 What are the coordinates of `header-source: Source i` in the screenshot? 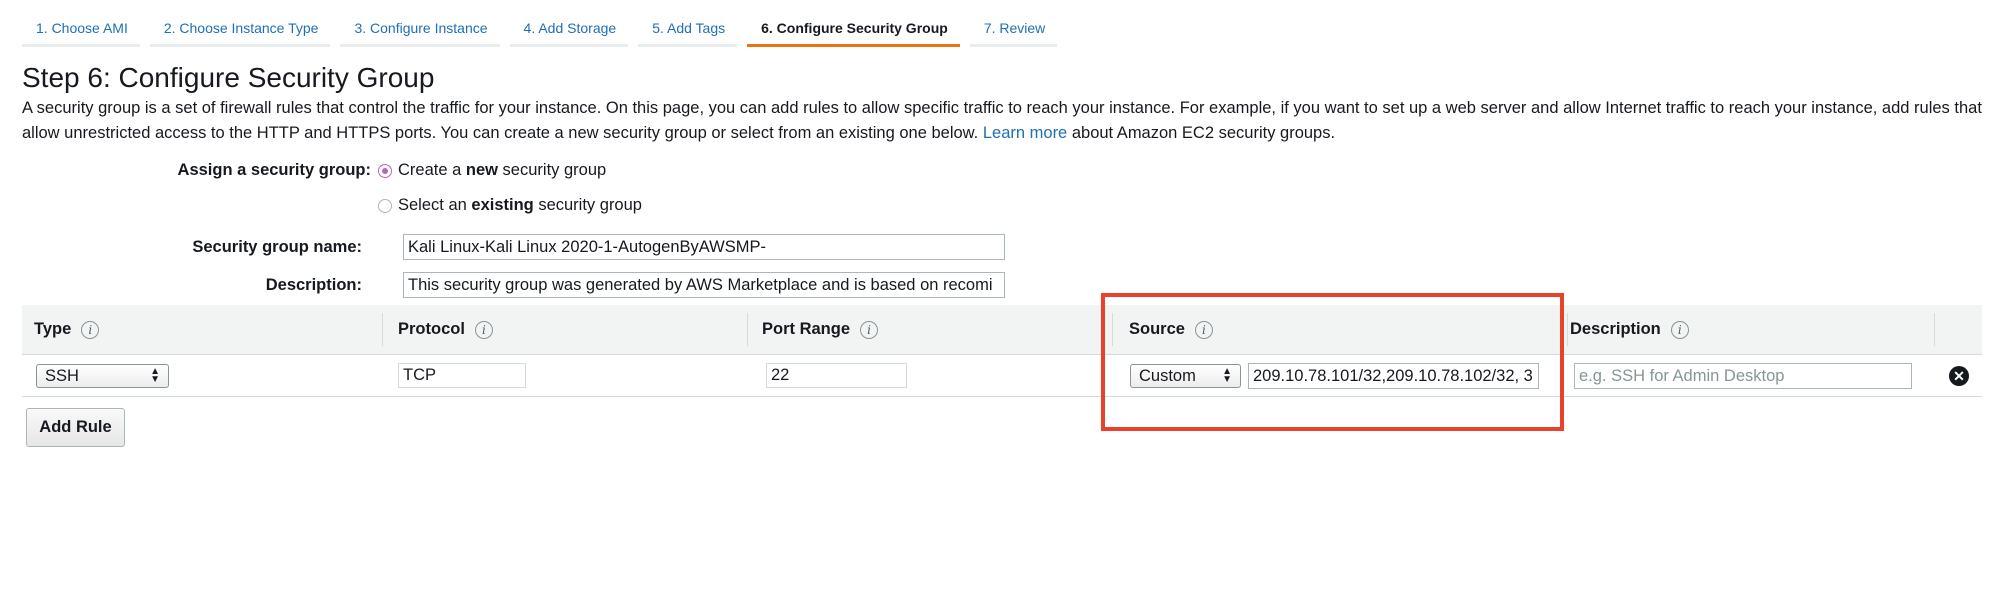 It's located at (1171, 329).